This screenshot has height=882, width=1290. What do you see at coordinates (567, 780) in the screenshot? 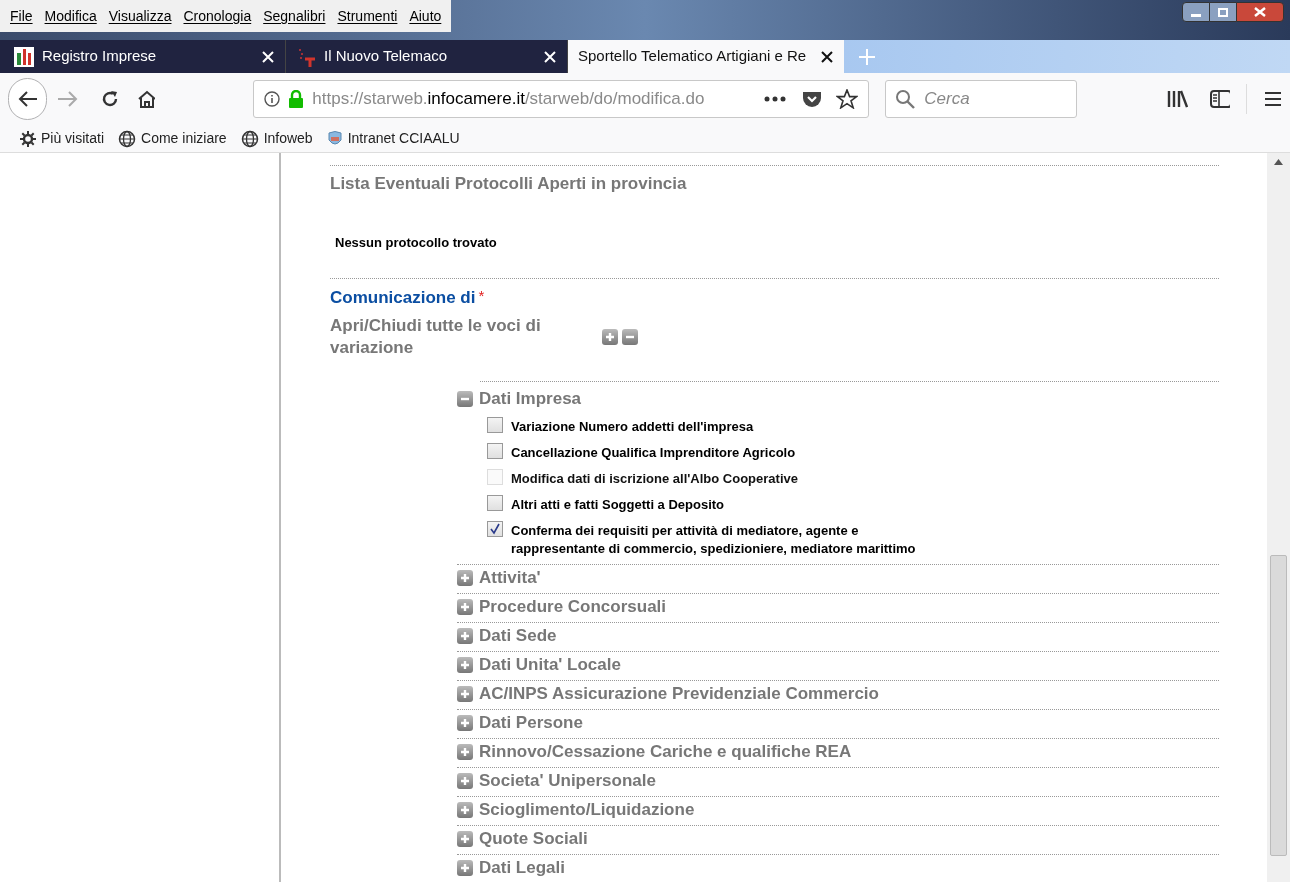
I see `section-title: Societa' Unipersonale` at bounding box center [567, 780].